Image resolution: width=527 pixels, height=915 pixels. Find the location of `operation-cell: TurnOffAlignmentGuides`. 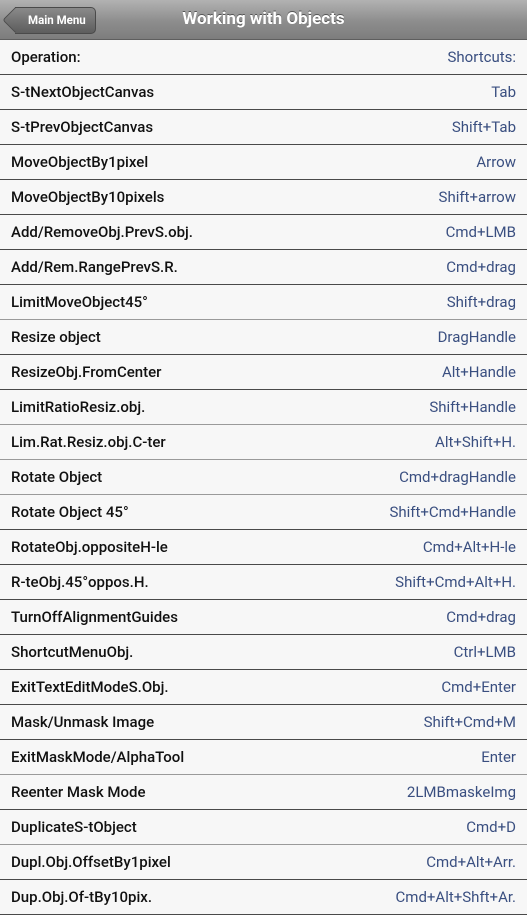

operation-cell: TurnOffAlignmentGuides is located at coordinates (94, 617).